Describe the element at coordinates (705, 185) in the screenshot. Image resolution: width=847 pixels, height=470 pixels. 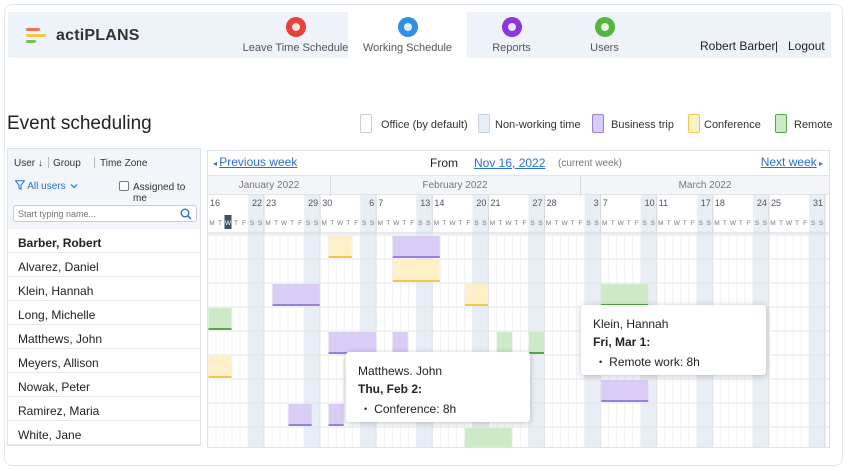
I see `month-label: March 2022` at that location.